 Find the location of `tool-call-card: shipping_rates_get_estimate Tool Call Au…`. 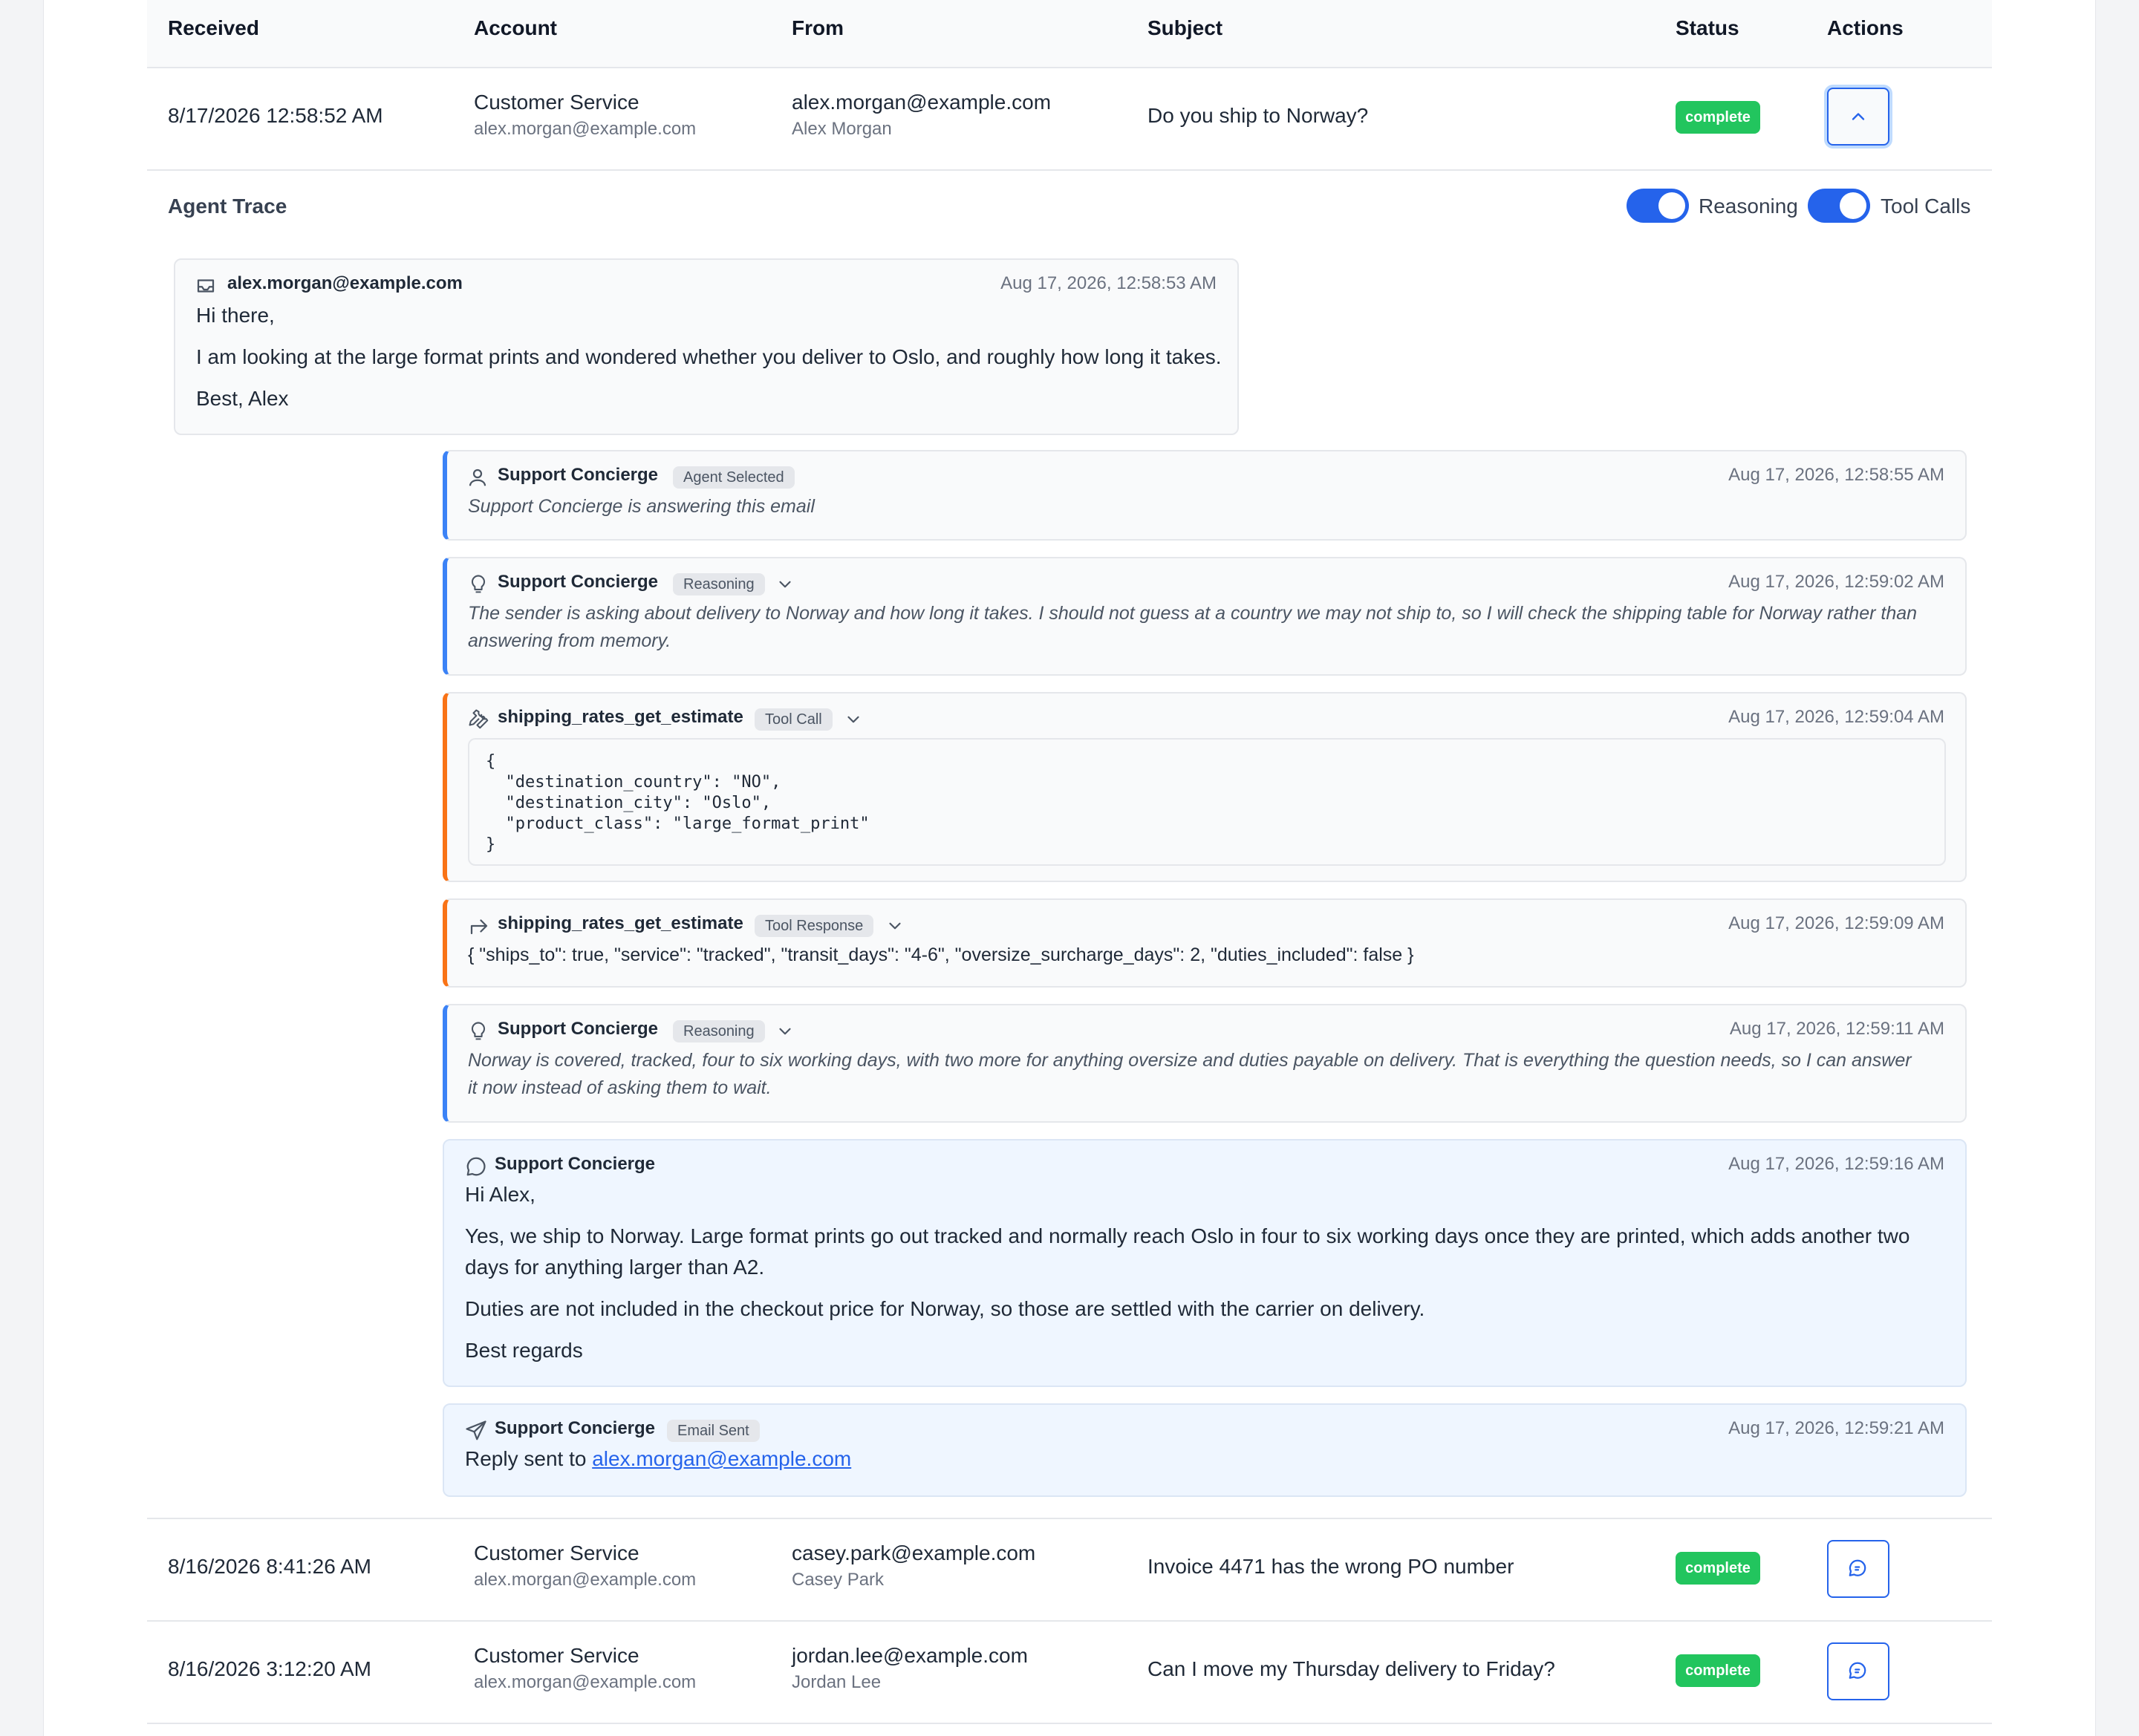

tool-call-card: shipping_rates_get_estimate Tool Call Au… is located at coordinates (1205, 787).